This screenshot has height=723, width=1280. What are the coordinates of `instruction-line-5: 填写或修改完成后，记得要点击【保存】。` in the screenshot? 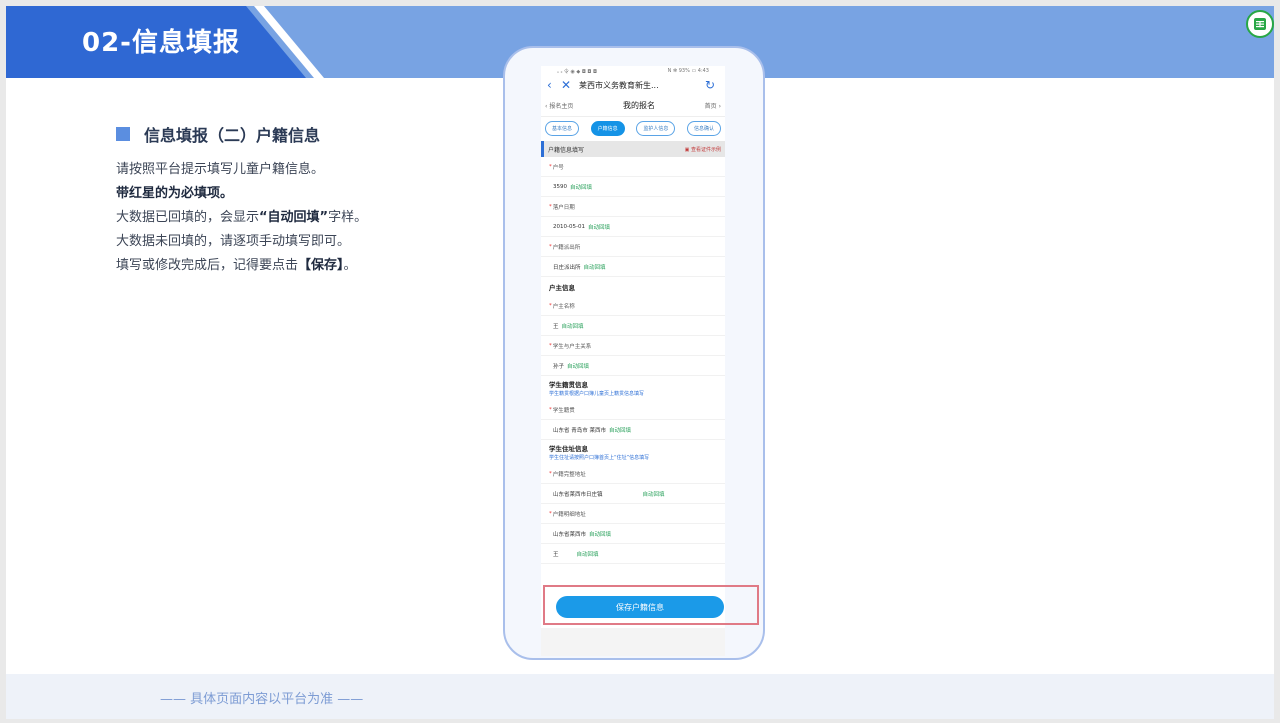 It's located at (236, 265).